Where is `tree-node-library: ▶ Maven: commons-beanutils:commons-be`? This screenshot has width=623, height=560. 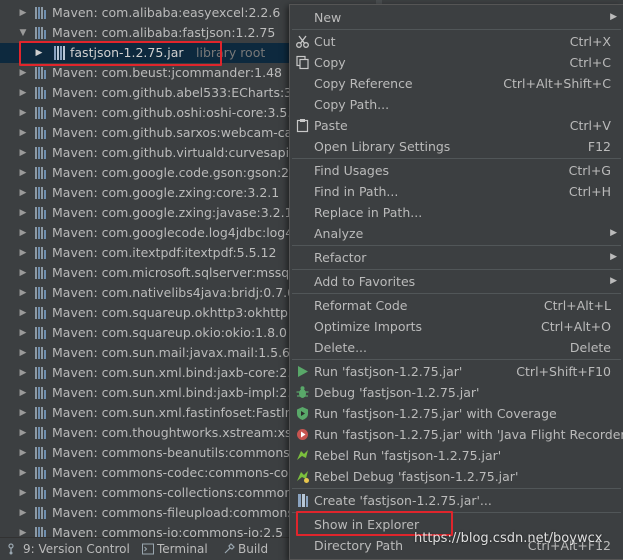
tree-node-library: ▶ Maven: commons-beanutils:commons-be is located at coordinates (155, 453).